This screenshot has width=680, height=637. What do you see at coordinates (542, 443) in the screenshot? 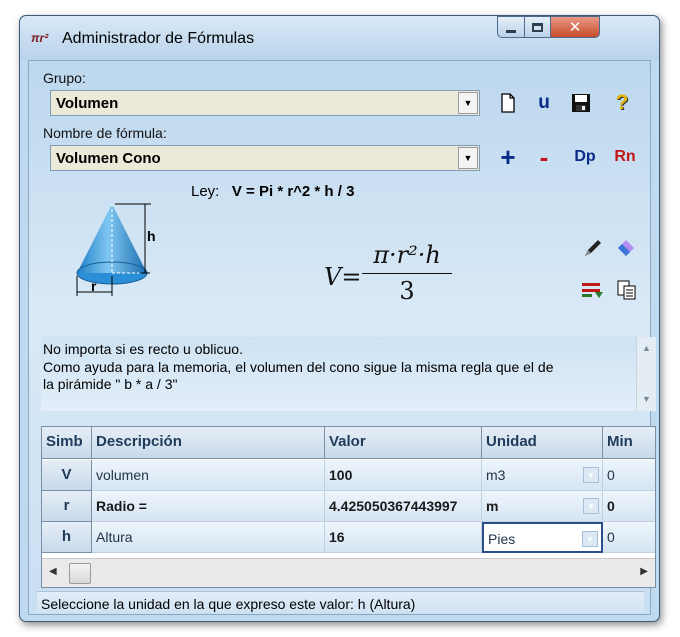
I see `column-header-unidad: Unidad` at bounding box center [542, 443].